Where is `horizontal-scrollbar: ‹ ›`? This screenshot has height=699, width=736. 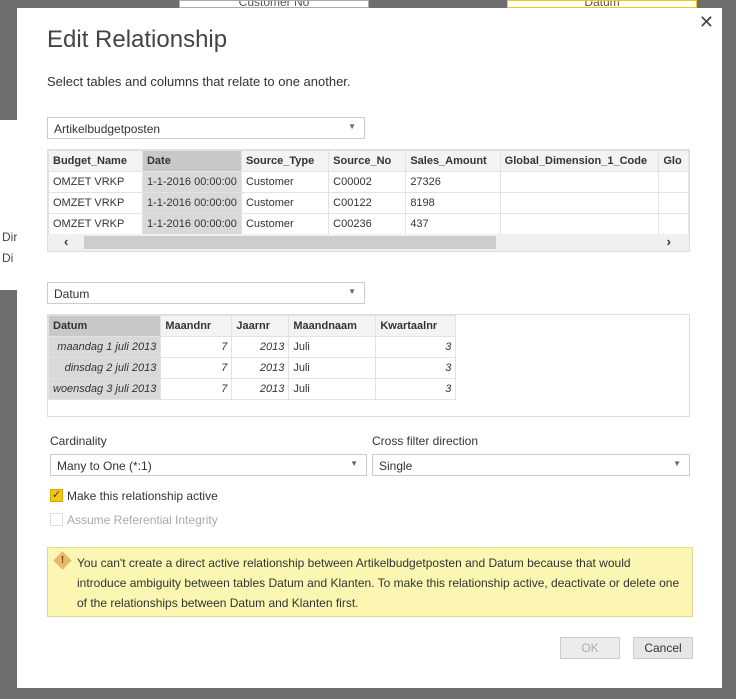 horizontal-scrollbar: ‹ › is located at coordinates (368, 242).